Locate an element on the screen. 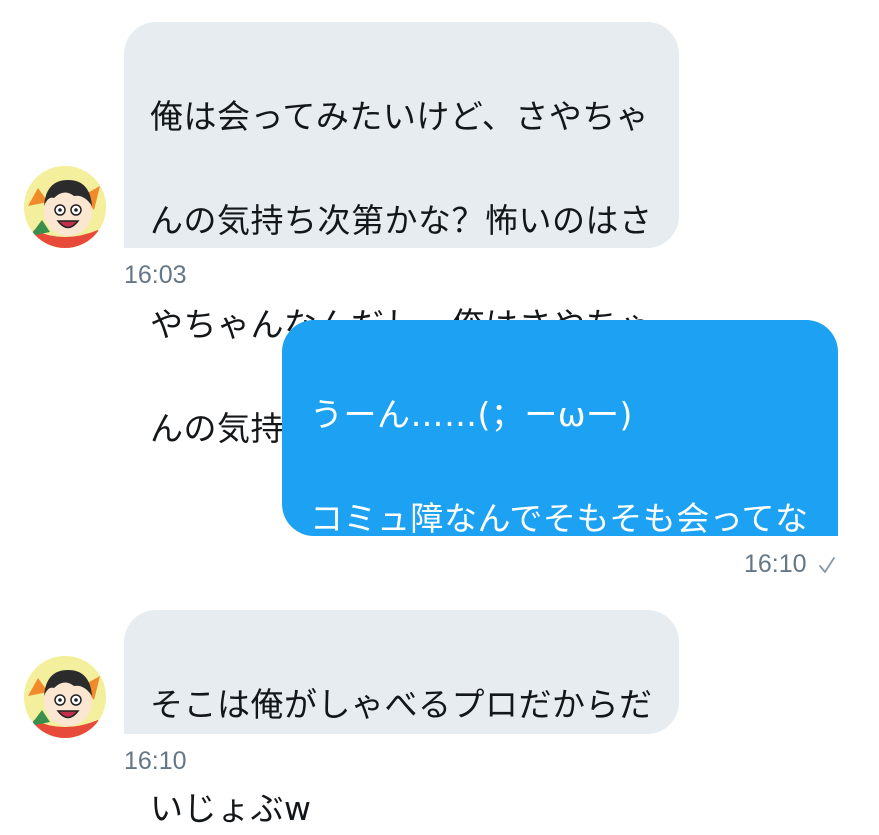  message-line: いじょぶw is located at coordinates (231, 808).